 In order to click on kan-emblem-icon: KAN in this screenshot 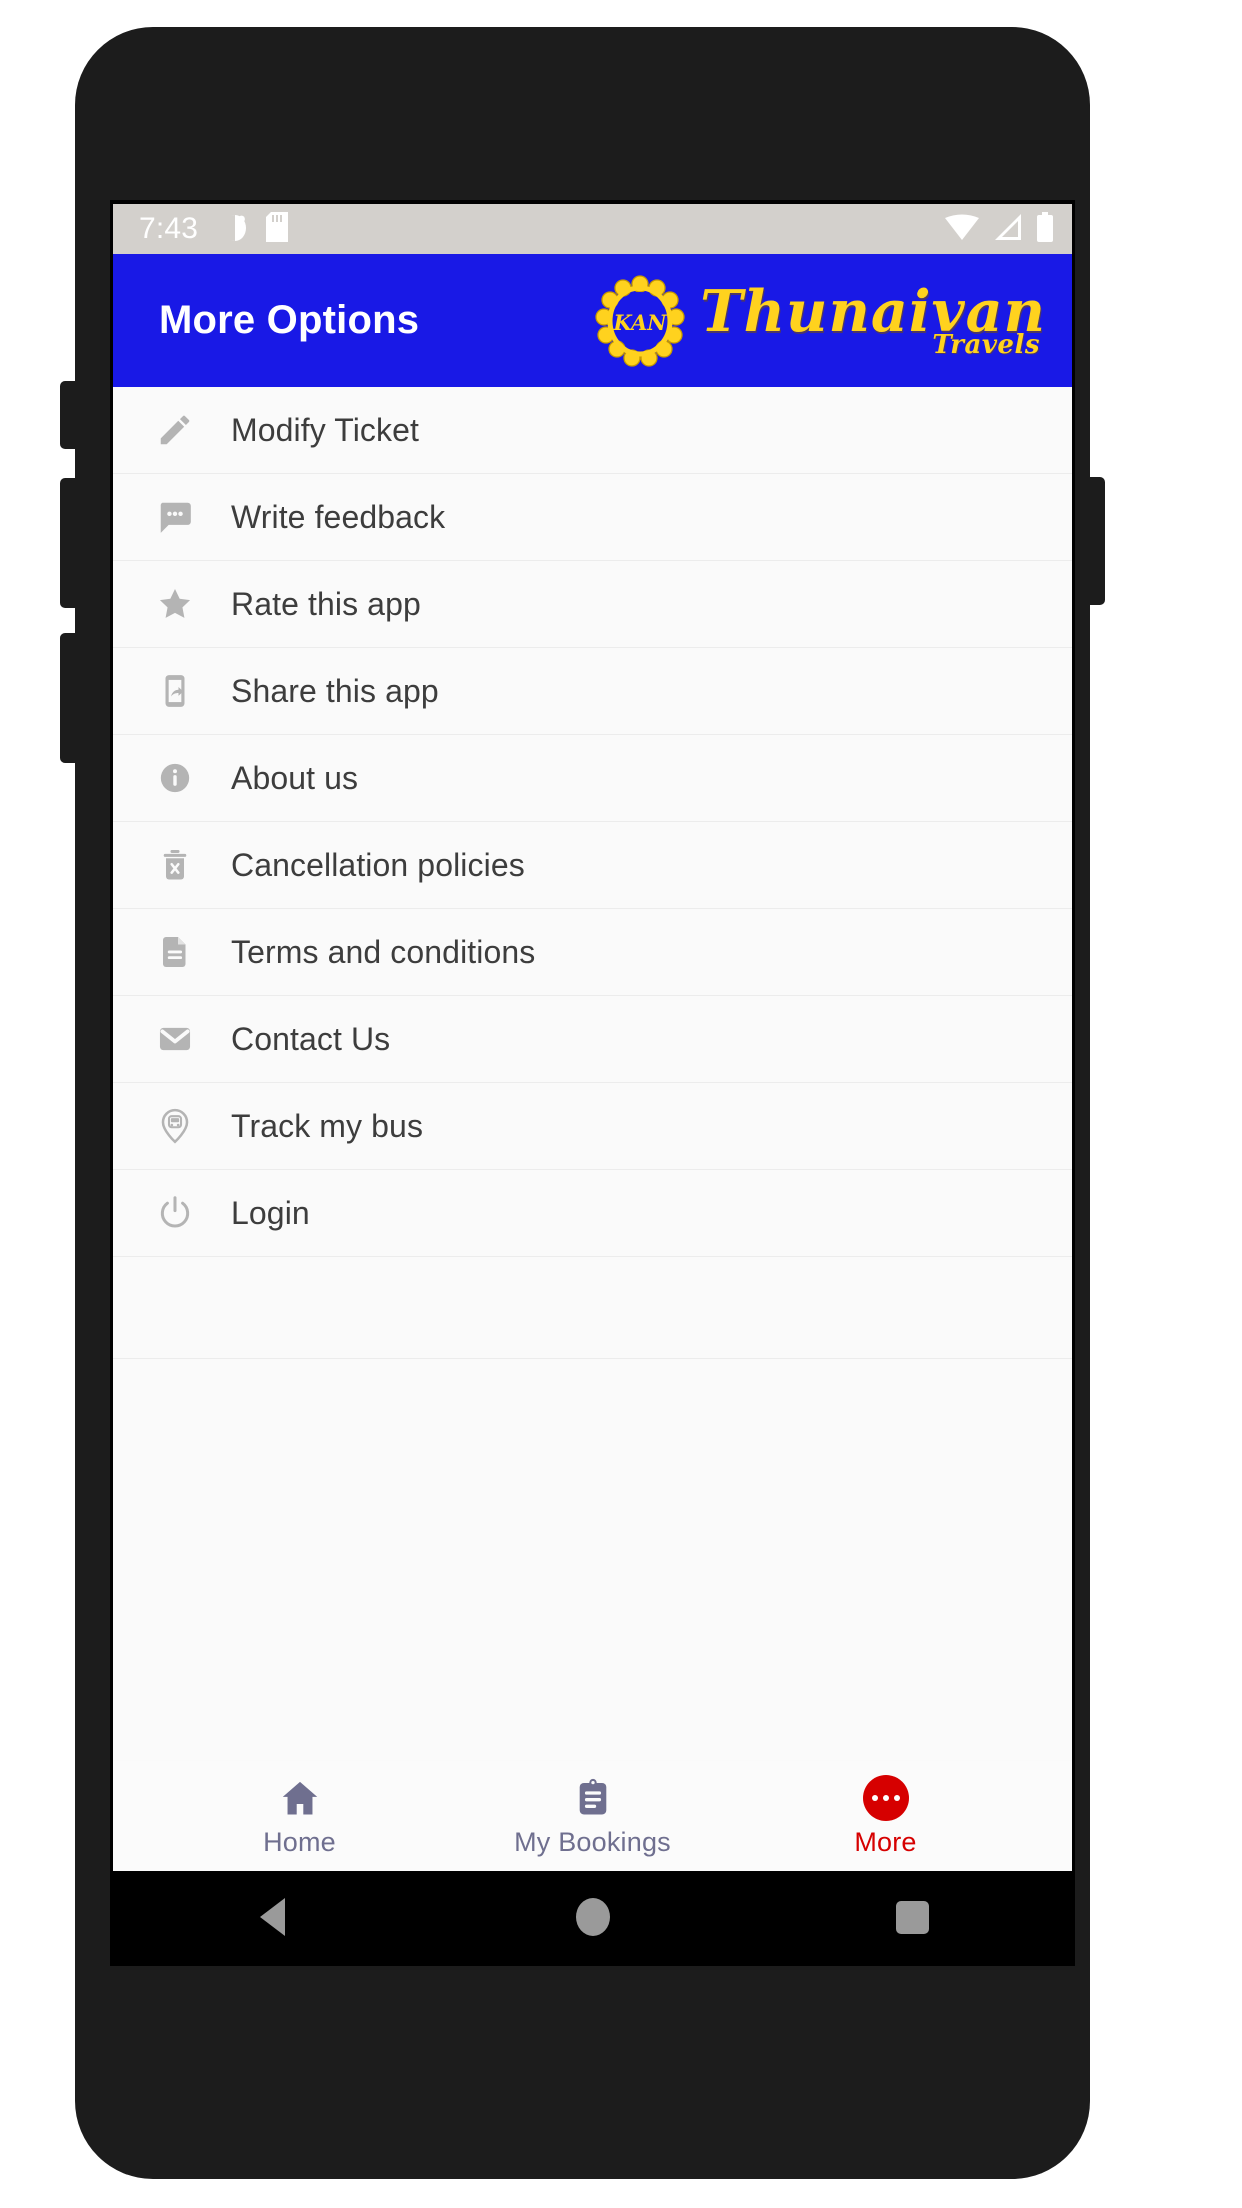, I will do `click(640, 320)`.